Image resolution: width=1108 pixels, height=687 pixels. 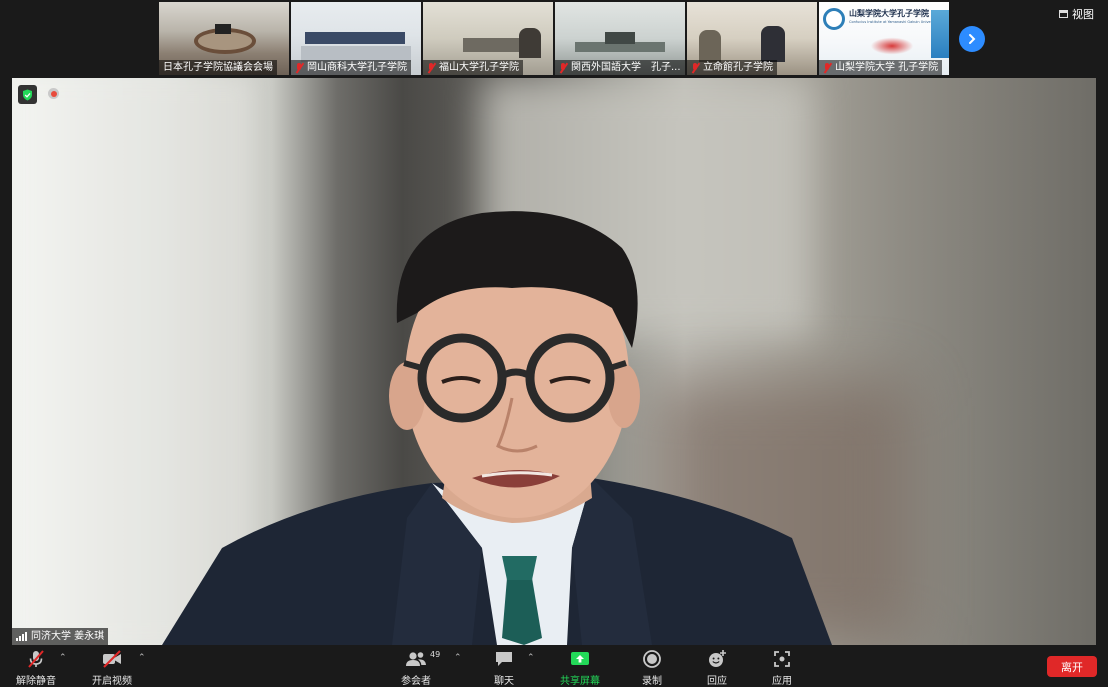 What do you see at coordinates (531, 658) in the screenshot?
I see `chat-options-caret: ⌃` at bounding box center [531, 658].